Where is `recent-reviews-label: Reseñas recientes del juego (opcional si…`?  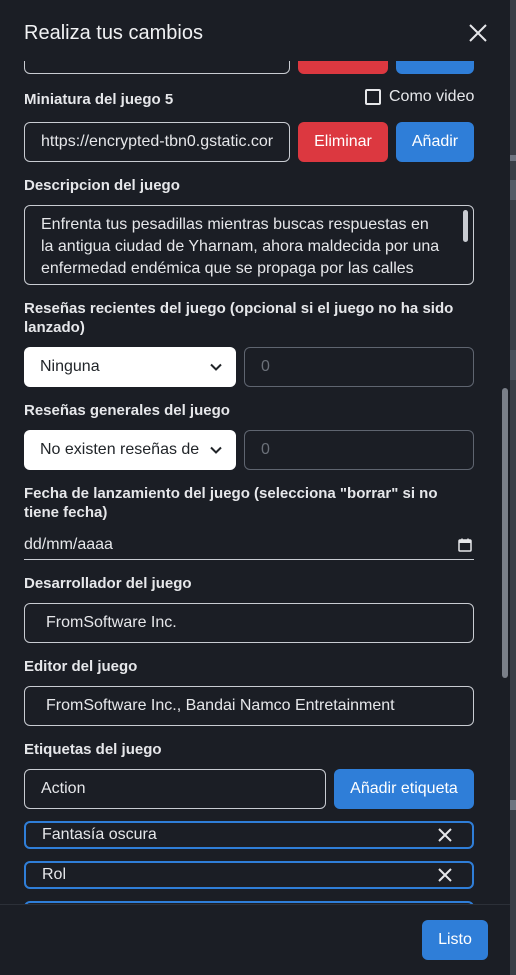
recent-reviews-label: Reseñas recientes del juego (opcional si… is located at coordinates (238, 318).